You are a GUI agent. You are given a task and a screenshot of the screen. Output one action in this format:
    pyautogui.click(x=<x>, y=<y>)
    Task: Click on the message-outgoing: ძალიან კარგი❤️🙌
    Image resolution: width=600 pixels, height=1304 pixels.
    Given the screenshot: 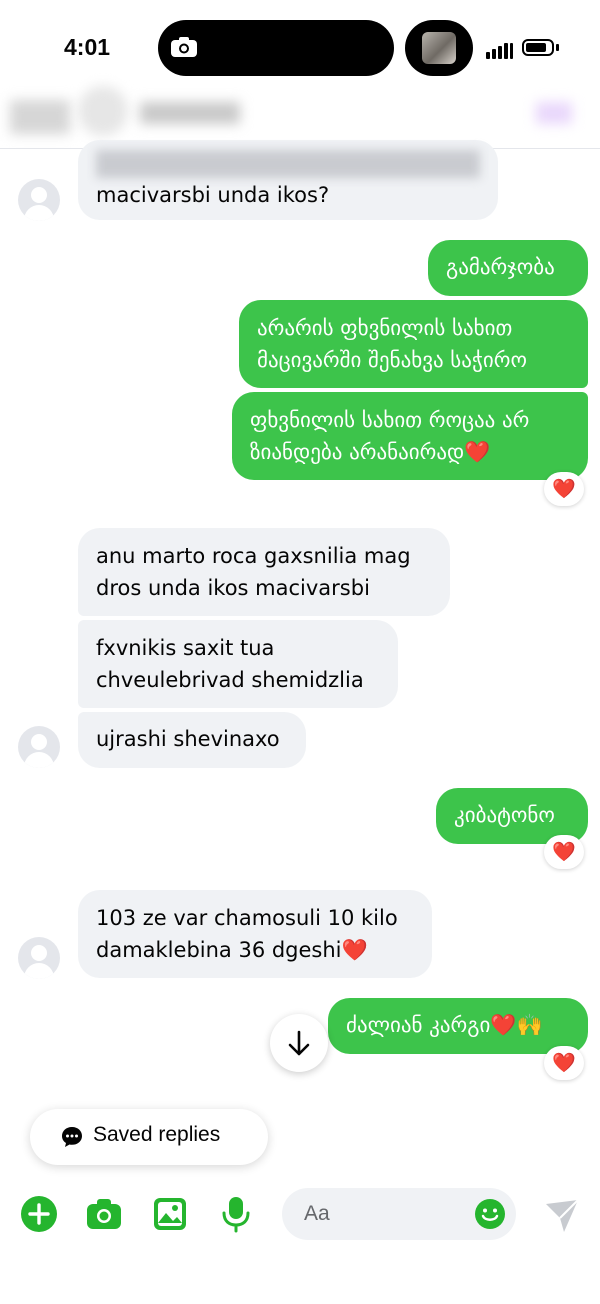 What is the action you would take?
    pyautogui.click(x=458, y=1026)
    